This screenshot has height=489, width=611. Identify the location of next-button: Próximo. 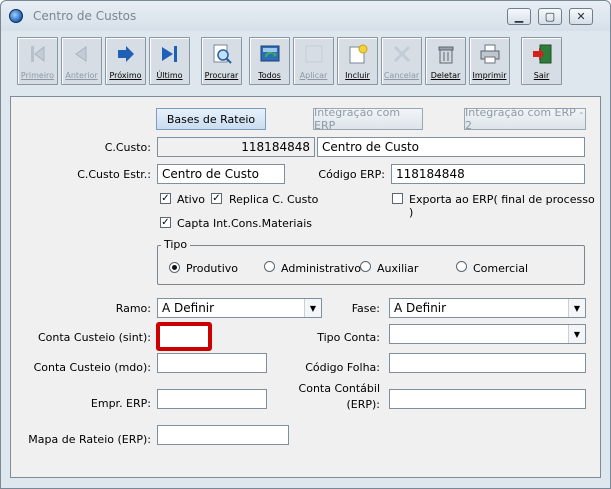
(125, 61).